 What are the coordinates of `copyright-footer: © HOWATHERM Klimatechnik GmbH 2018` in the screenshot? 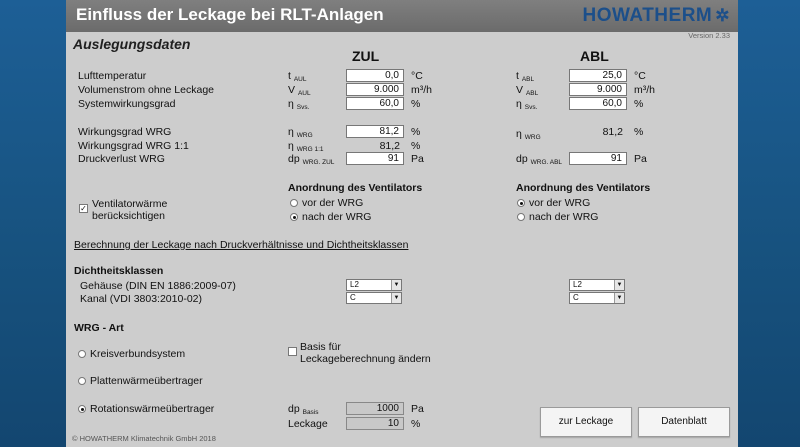 It's located at (144, 438).